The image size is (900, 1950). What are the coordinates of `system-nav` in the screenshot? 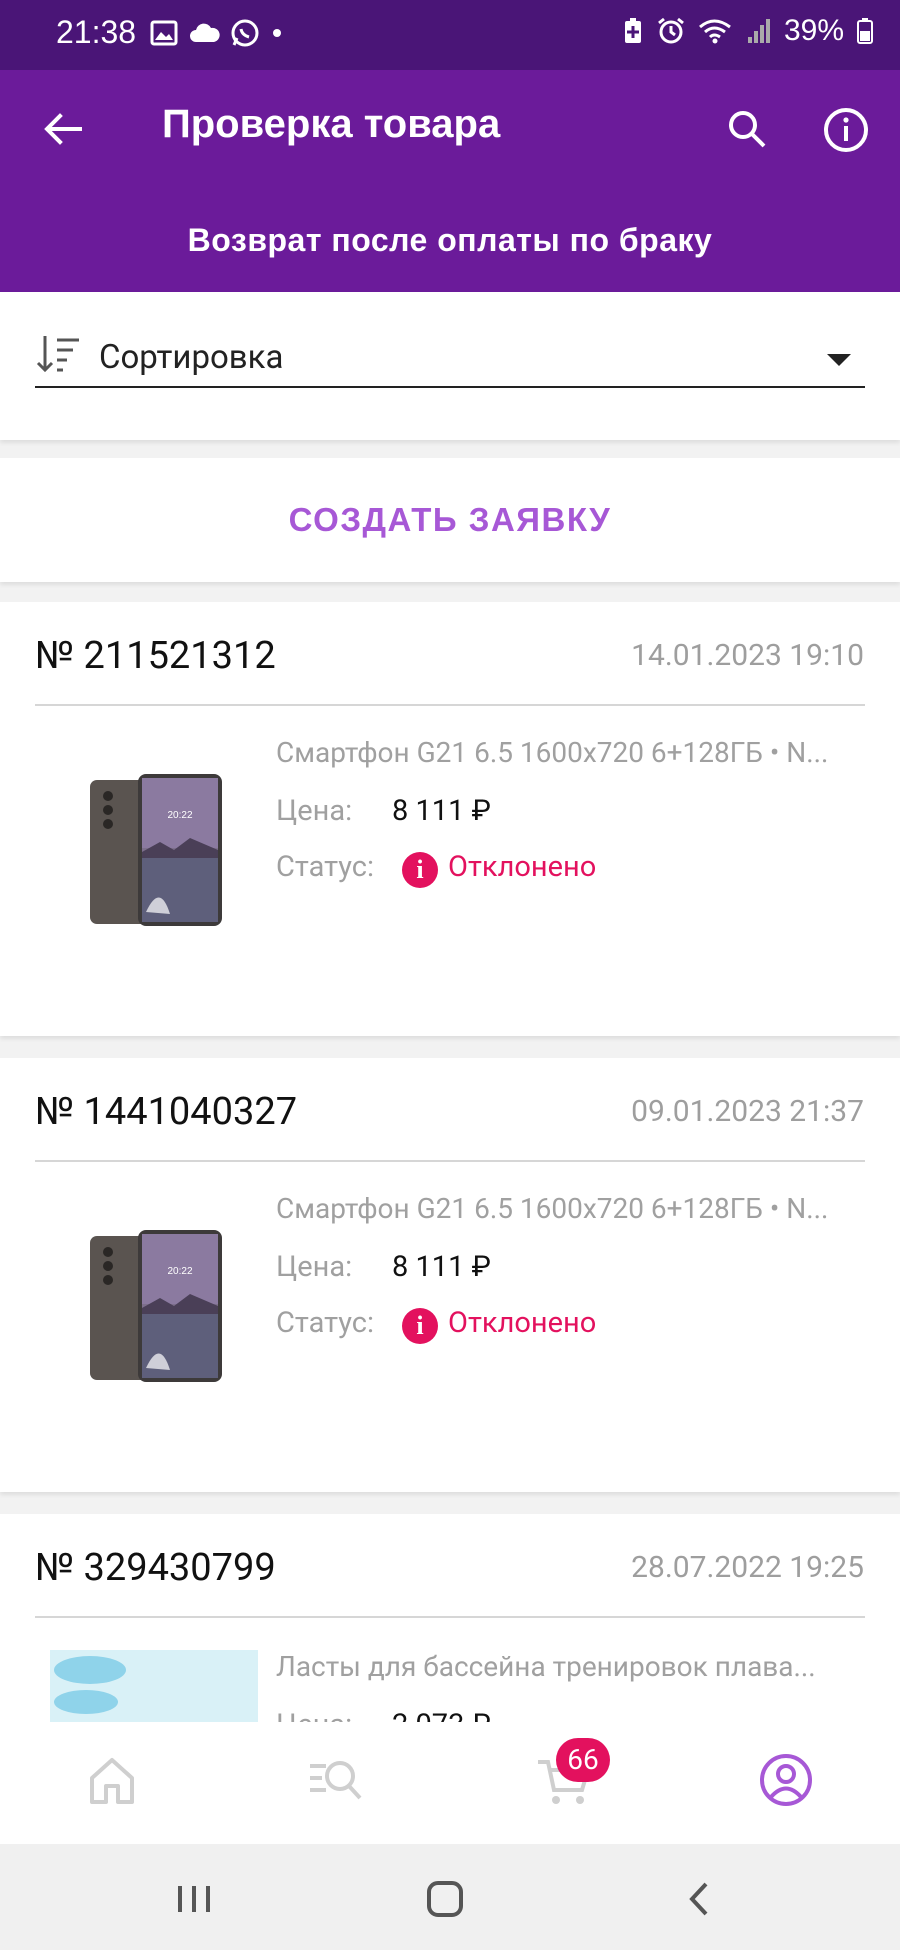 It's located at (450, 1897).